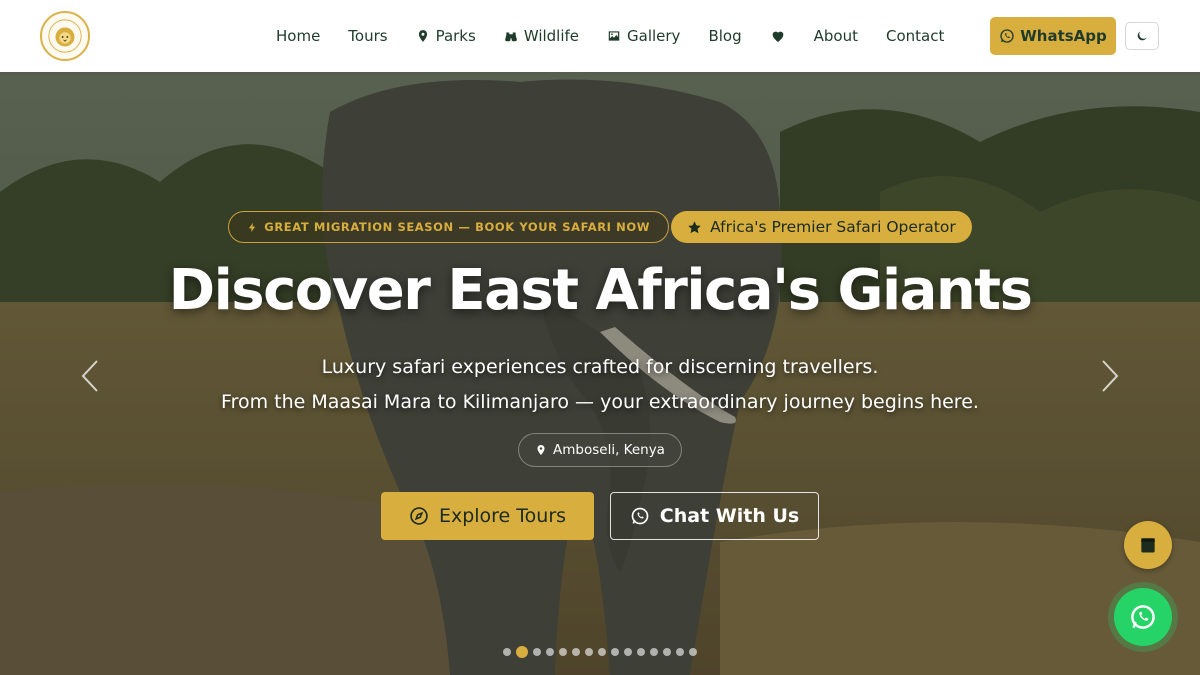 The width and height of the screenshot is (1200, 675). I want to click on explore-tours-button: Explore Tours, so click(487, 516).